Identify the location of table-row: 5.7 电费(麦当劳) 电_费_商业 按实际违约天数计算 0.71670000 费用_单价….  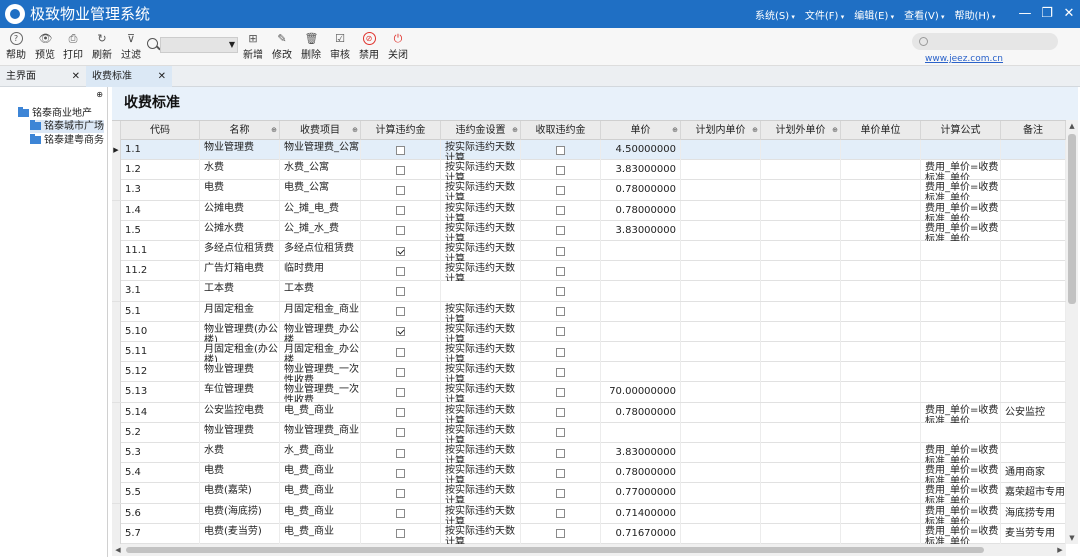
(589, 533).